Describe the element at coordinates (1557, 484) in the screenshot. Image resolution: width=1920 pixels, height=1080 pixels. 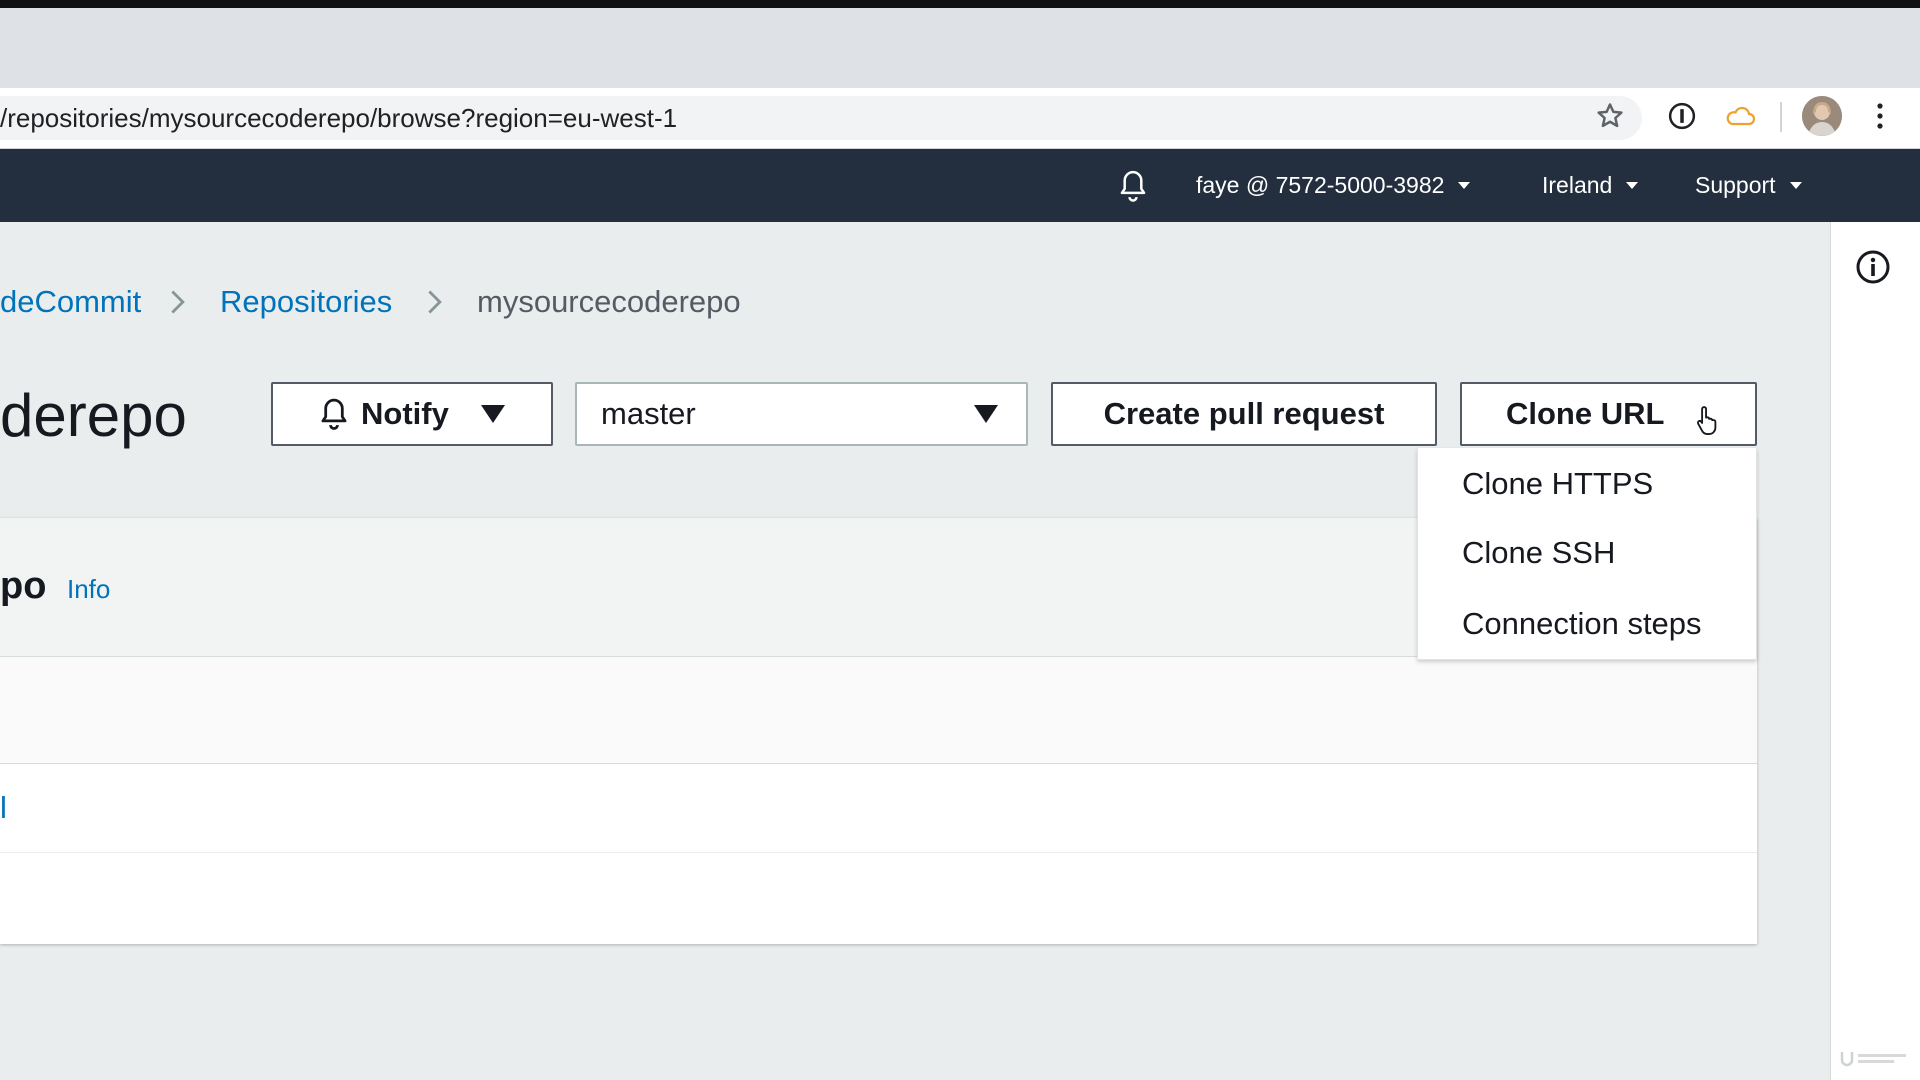
I see `menu-item-clone-https: Clone HTTPS` at that location.